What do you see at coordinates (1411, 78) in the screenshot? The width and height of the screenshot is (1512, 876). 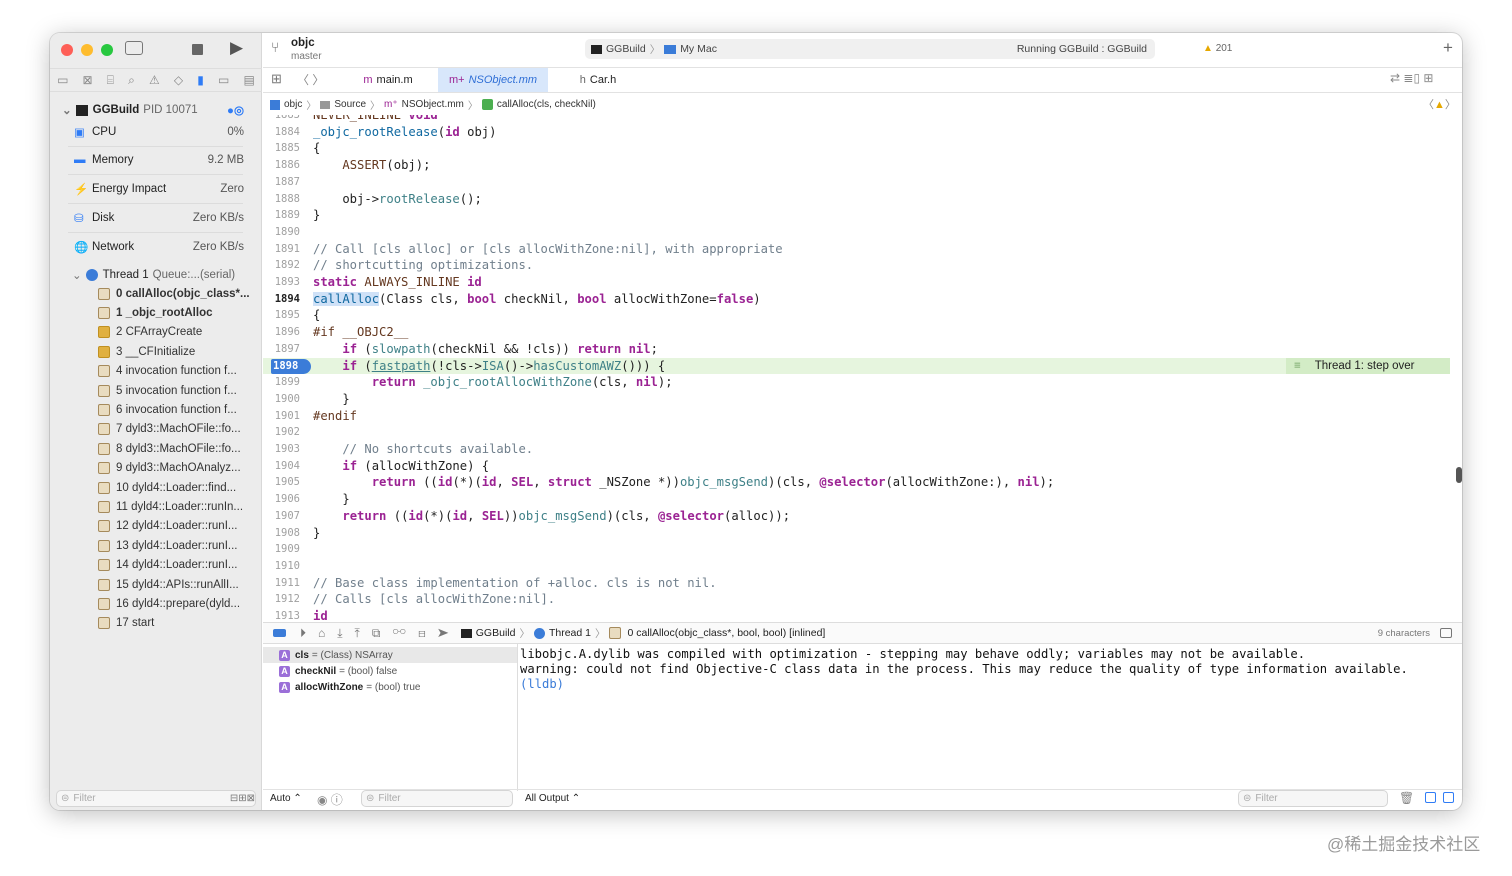 I see `editor-options-icon: ⇄ ≣▯ ⊞` at bounding box center [1411, 78].